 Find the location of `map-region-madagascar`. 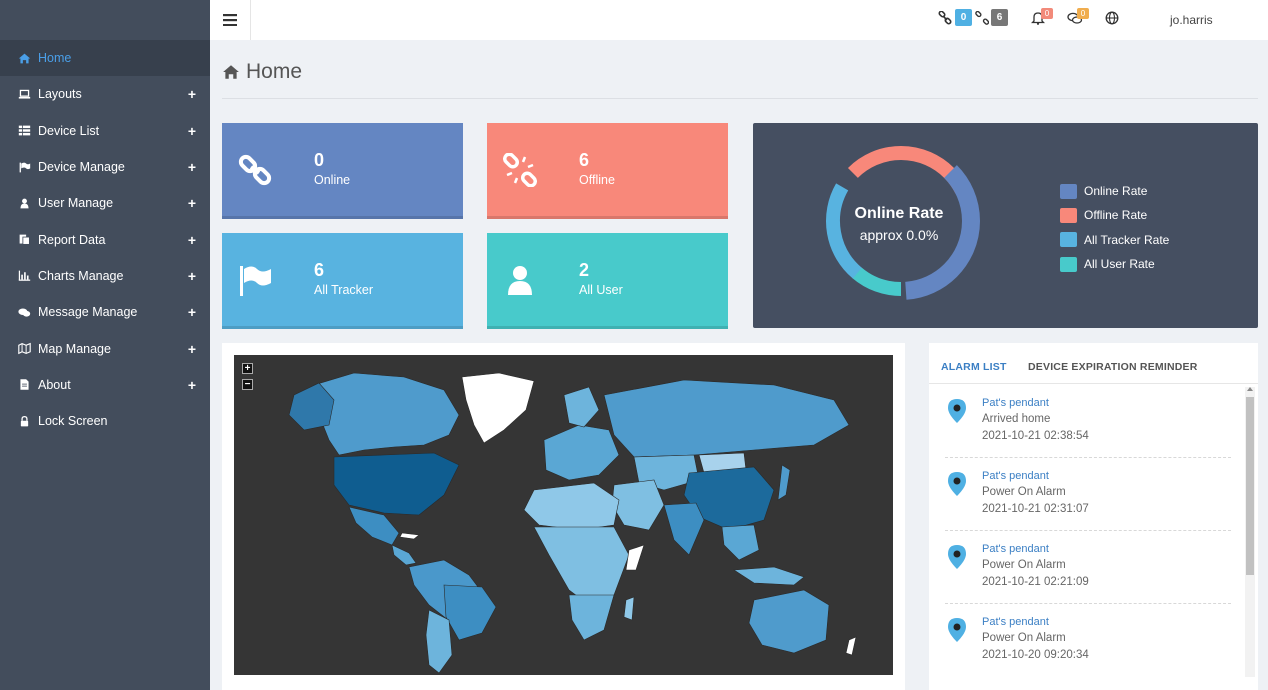

map-region-madagascar is located at coordinates (629, 608).